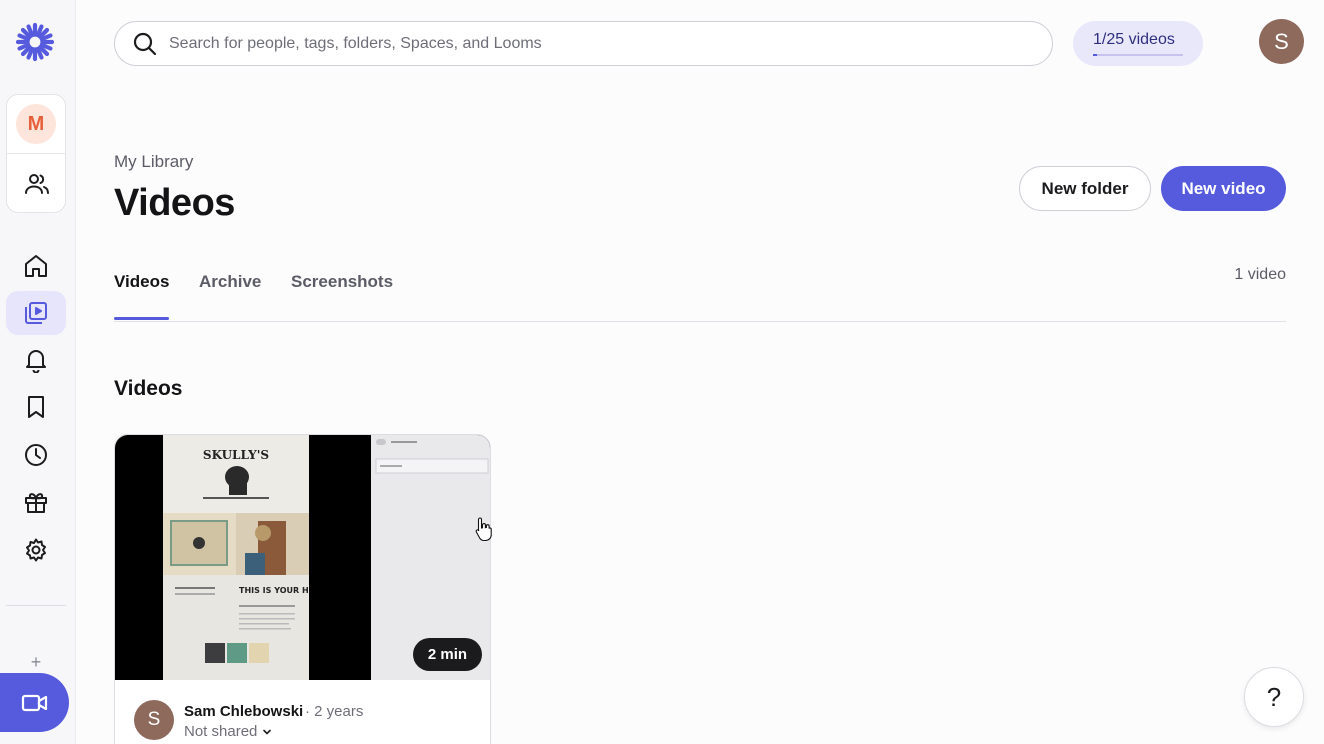  Describe the element at coordinates (1134, 39) in the screenshot. I see `quota-label: 1/25 videos` at that location.